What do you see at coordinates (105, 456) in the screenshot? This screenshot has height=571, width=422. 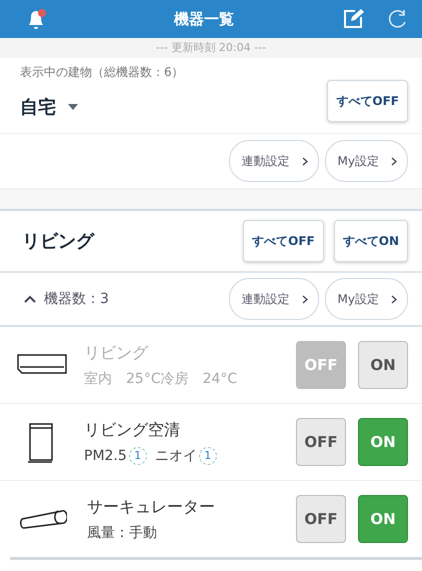 I see `status-text: PM2.5` at bounding box center [105, 456].